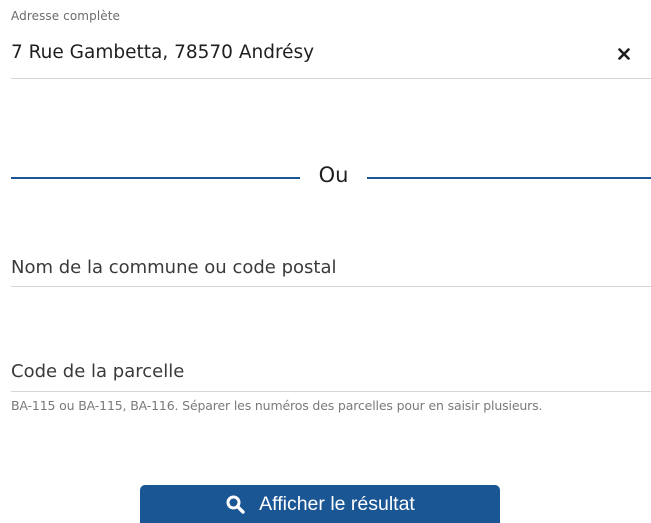 This screenshot has height=523, width=651. Describe the element at coordinates (331, 391) in the screenshot. I see `parcel-field-underline` at that location.